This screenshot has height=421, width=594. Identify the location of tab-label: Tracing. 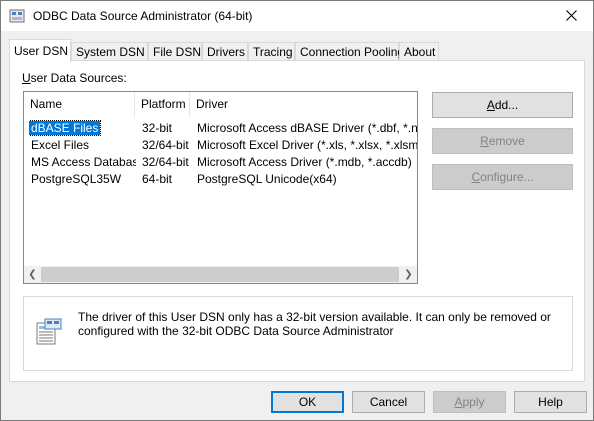
(273, 52).